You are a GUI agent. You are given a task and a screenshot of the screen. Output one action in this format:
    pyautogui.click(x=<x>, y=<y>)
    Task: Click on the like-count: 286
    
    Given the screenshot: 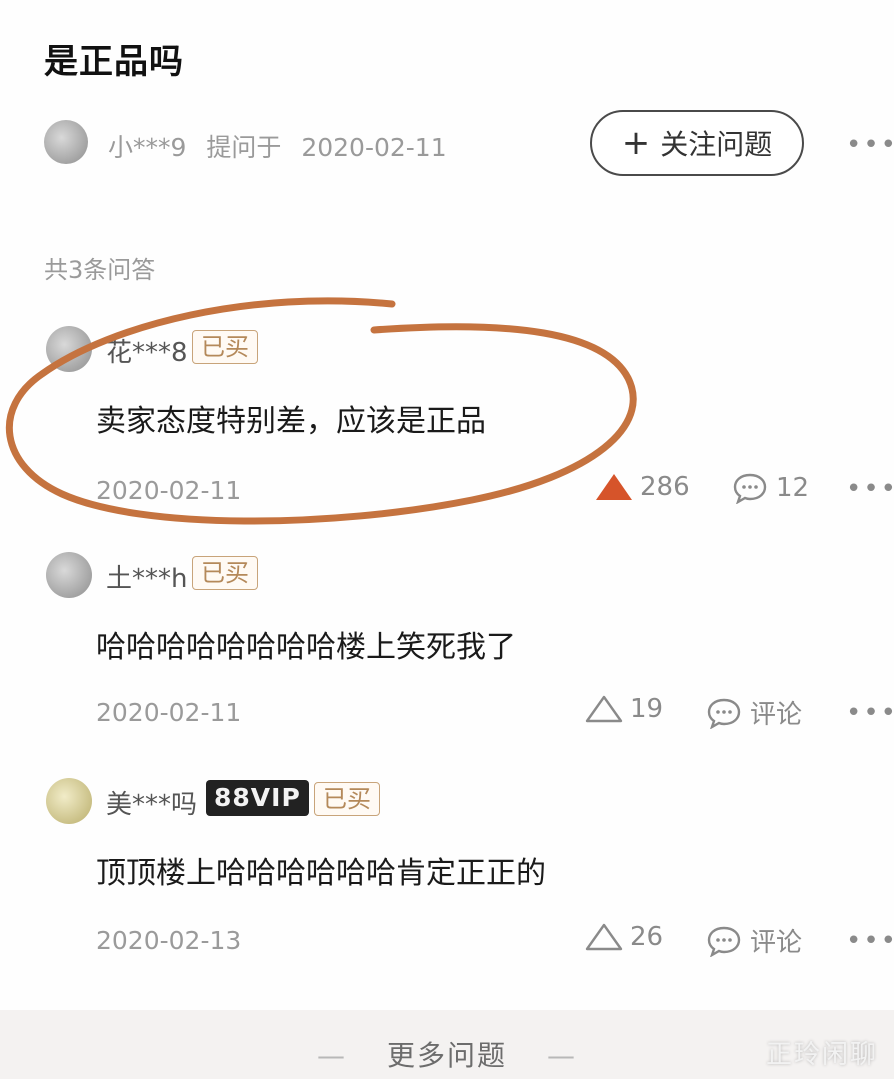 What is the action you would take?
    pyautogui.click(x=665, y=487)
    